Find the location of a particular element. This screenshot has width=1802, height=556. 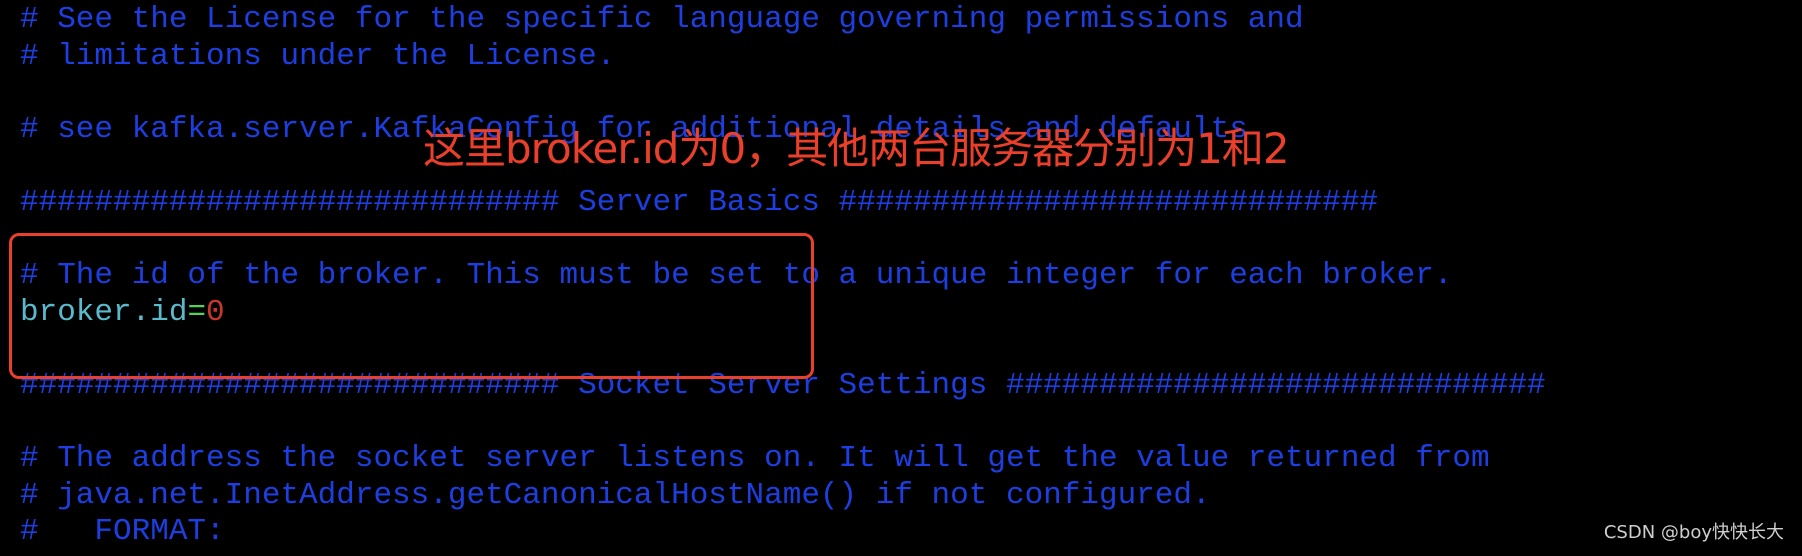

highlight-box is located at coordinates (411, 306).